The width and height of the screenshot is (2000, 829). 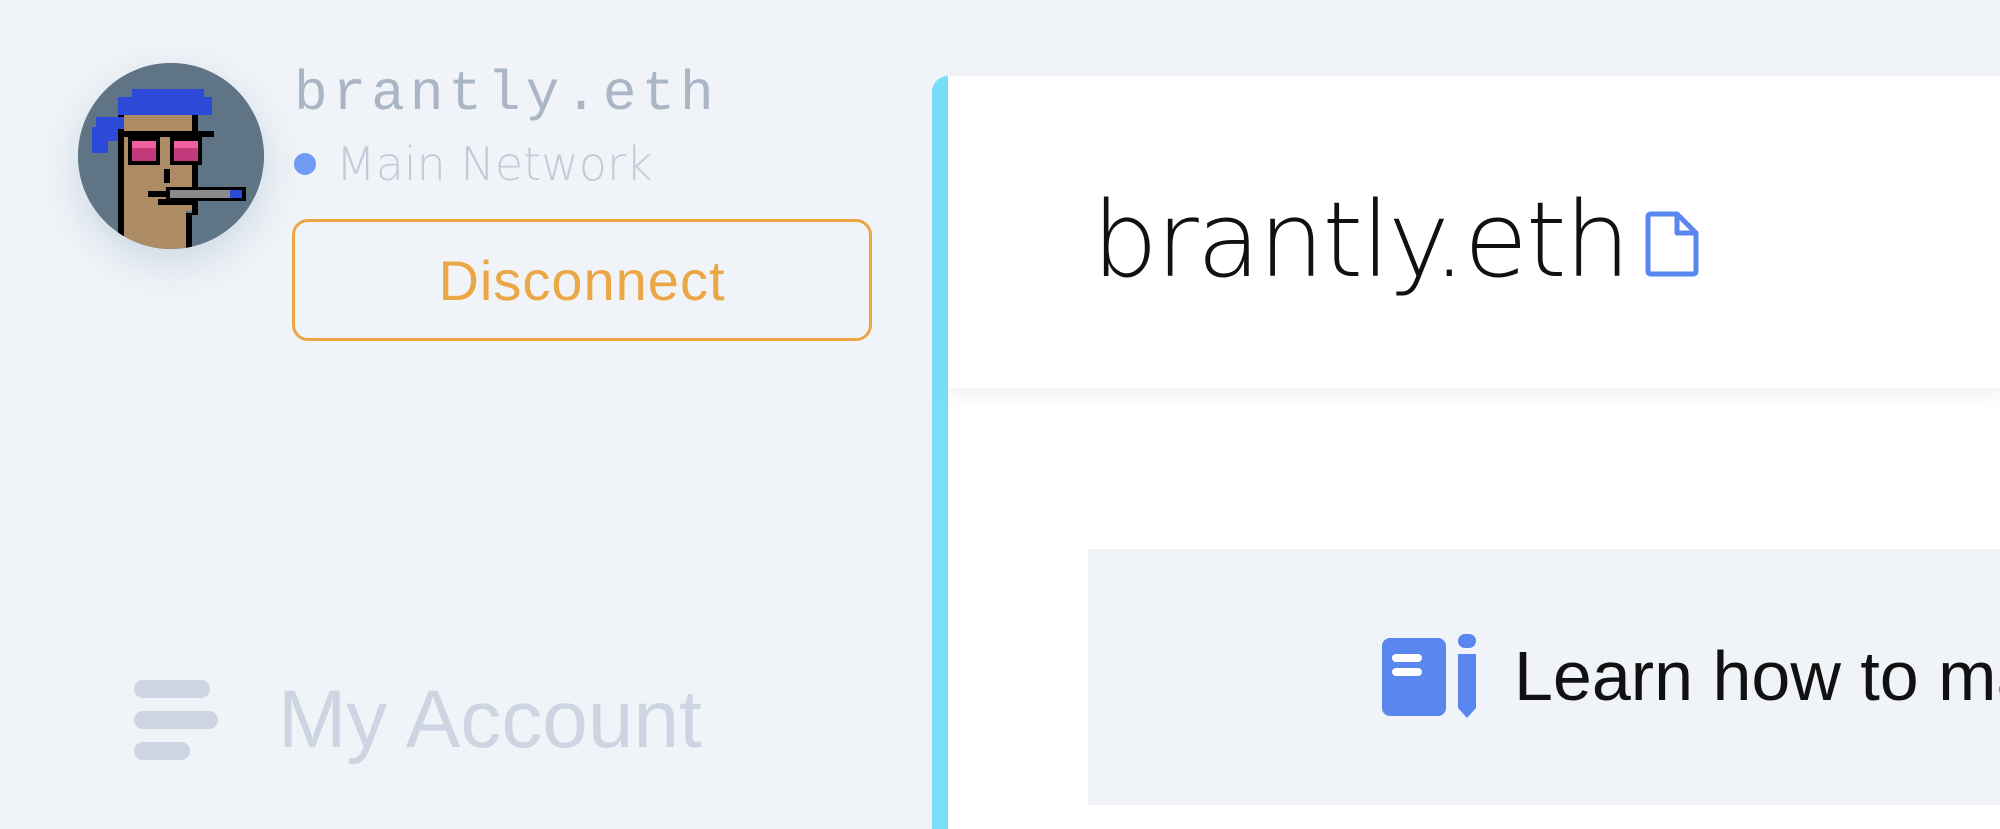 I want to click on sidebar-item-my-account: My Account, so click(x=418, y=720).